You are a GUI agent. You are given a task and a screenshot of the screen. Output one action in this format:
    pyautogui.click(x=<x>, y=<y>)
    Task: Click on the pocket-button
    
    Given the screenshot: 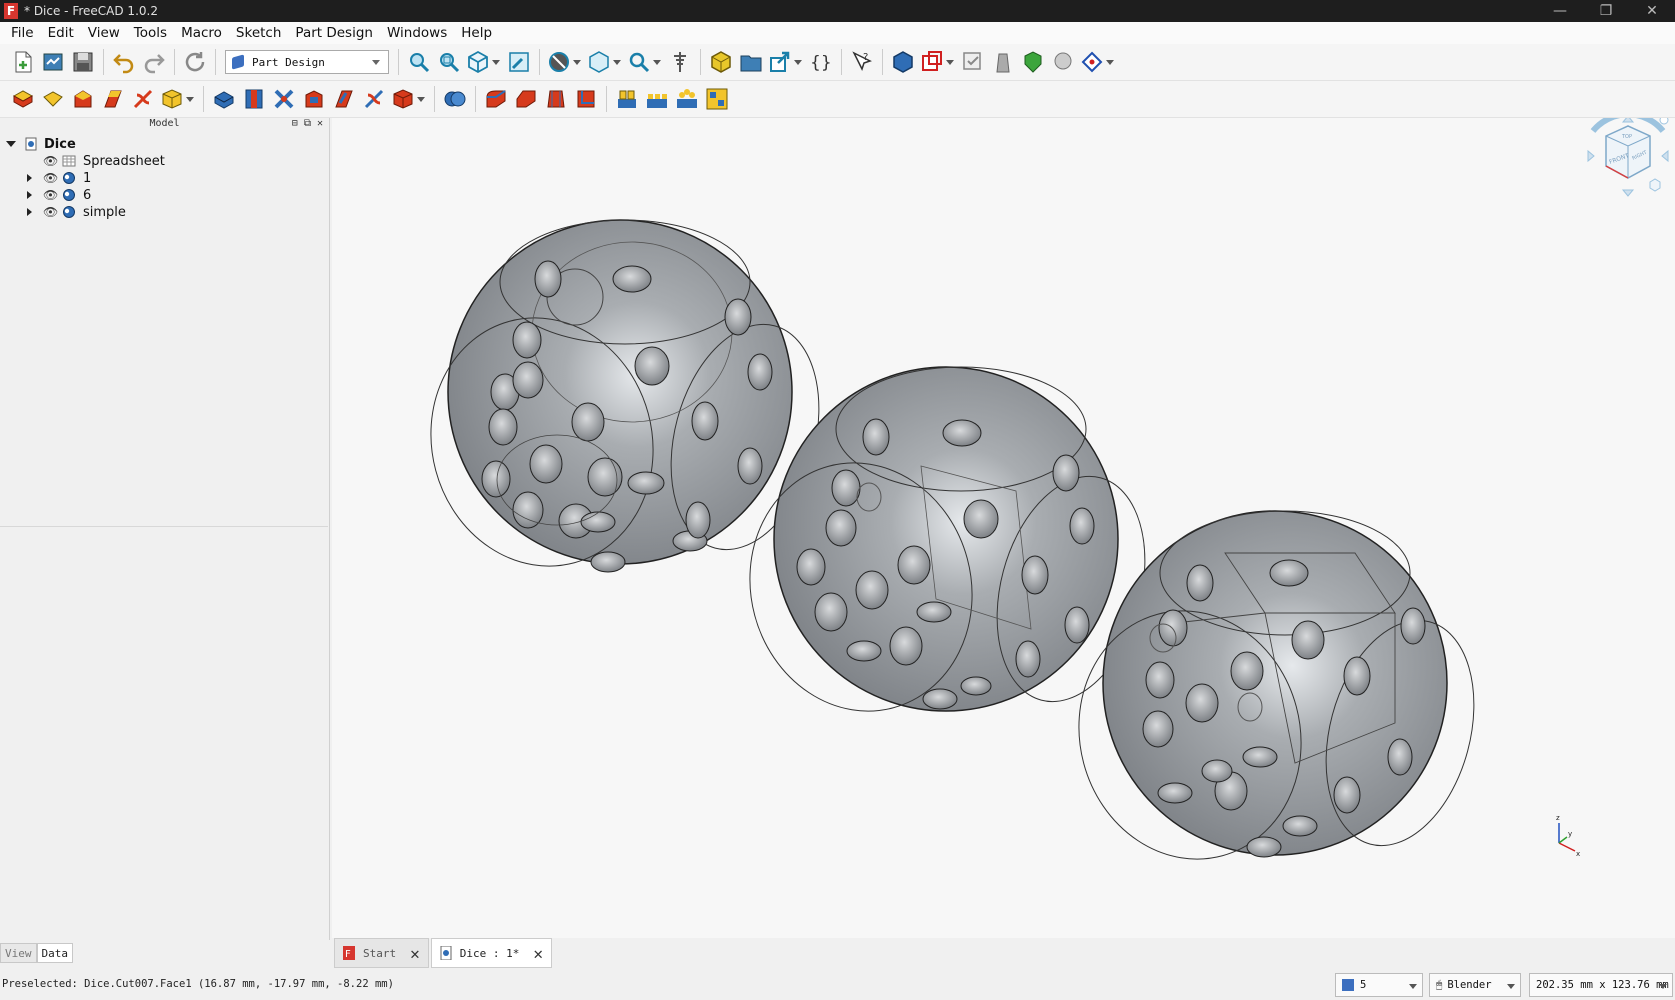 What is the action you would take?
    pyautogui.click(x=224, y=99)
    